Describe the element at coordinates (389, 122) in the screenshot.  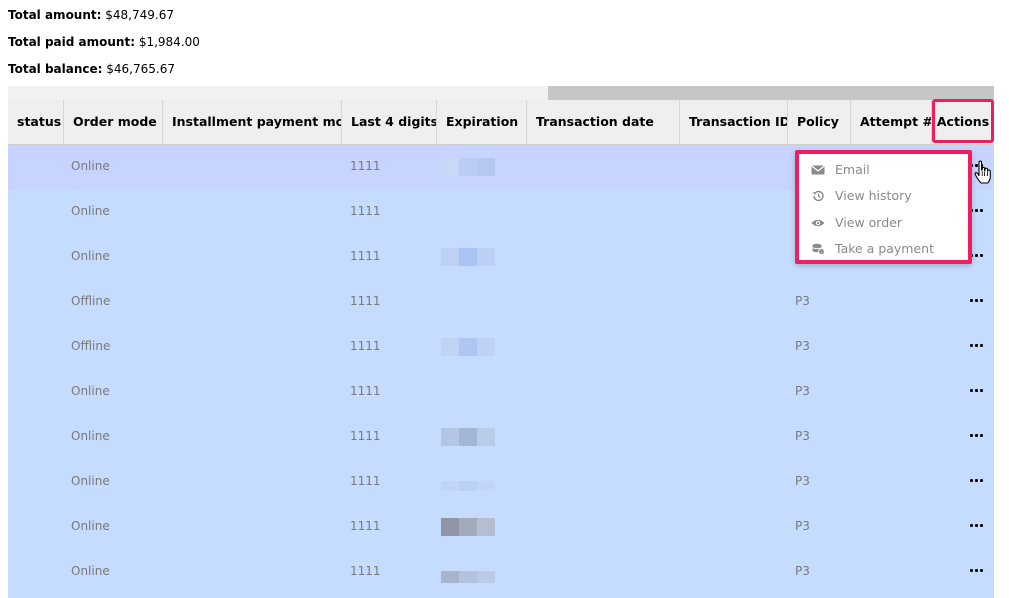
I see `column-header-last-4-digits: Last 4 digits` at that location.